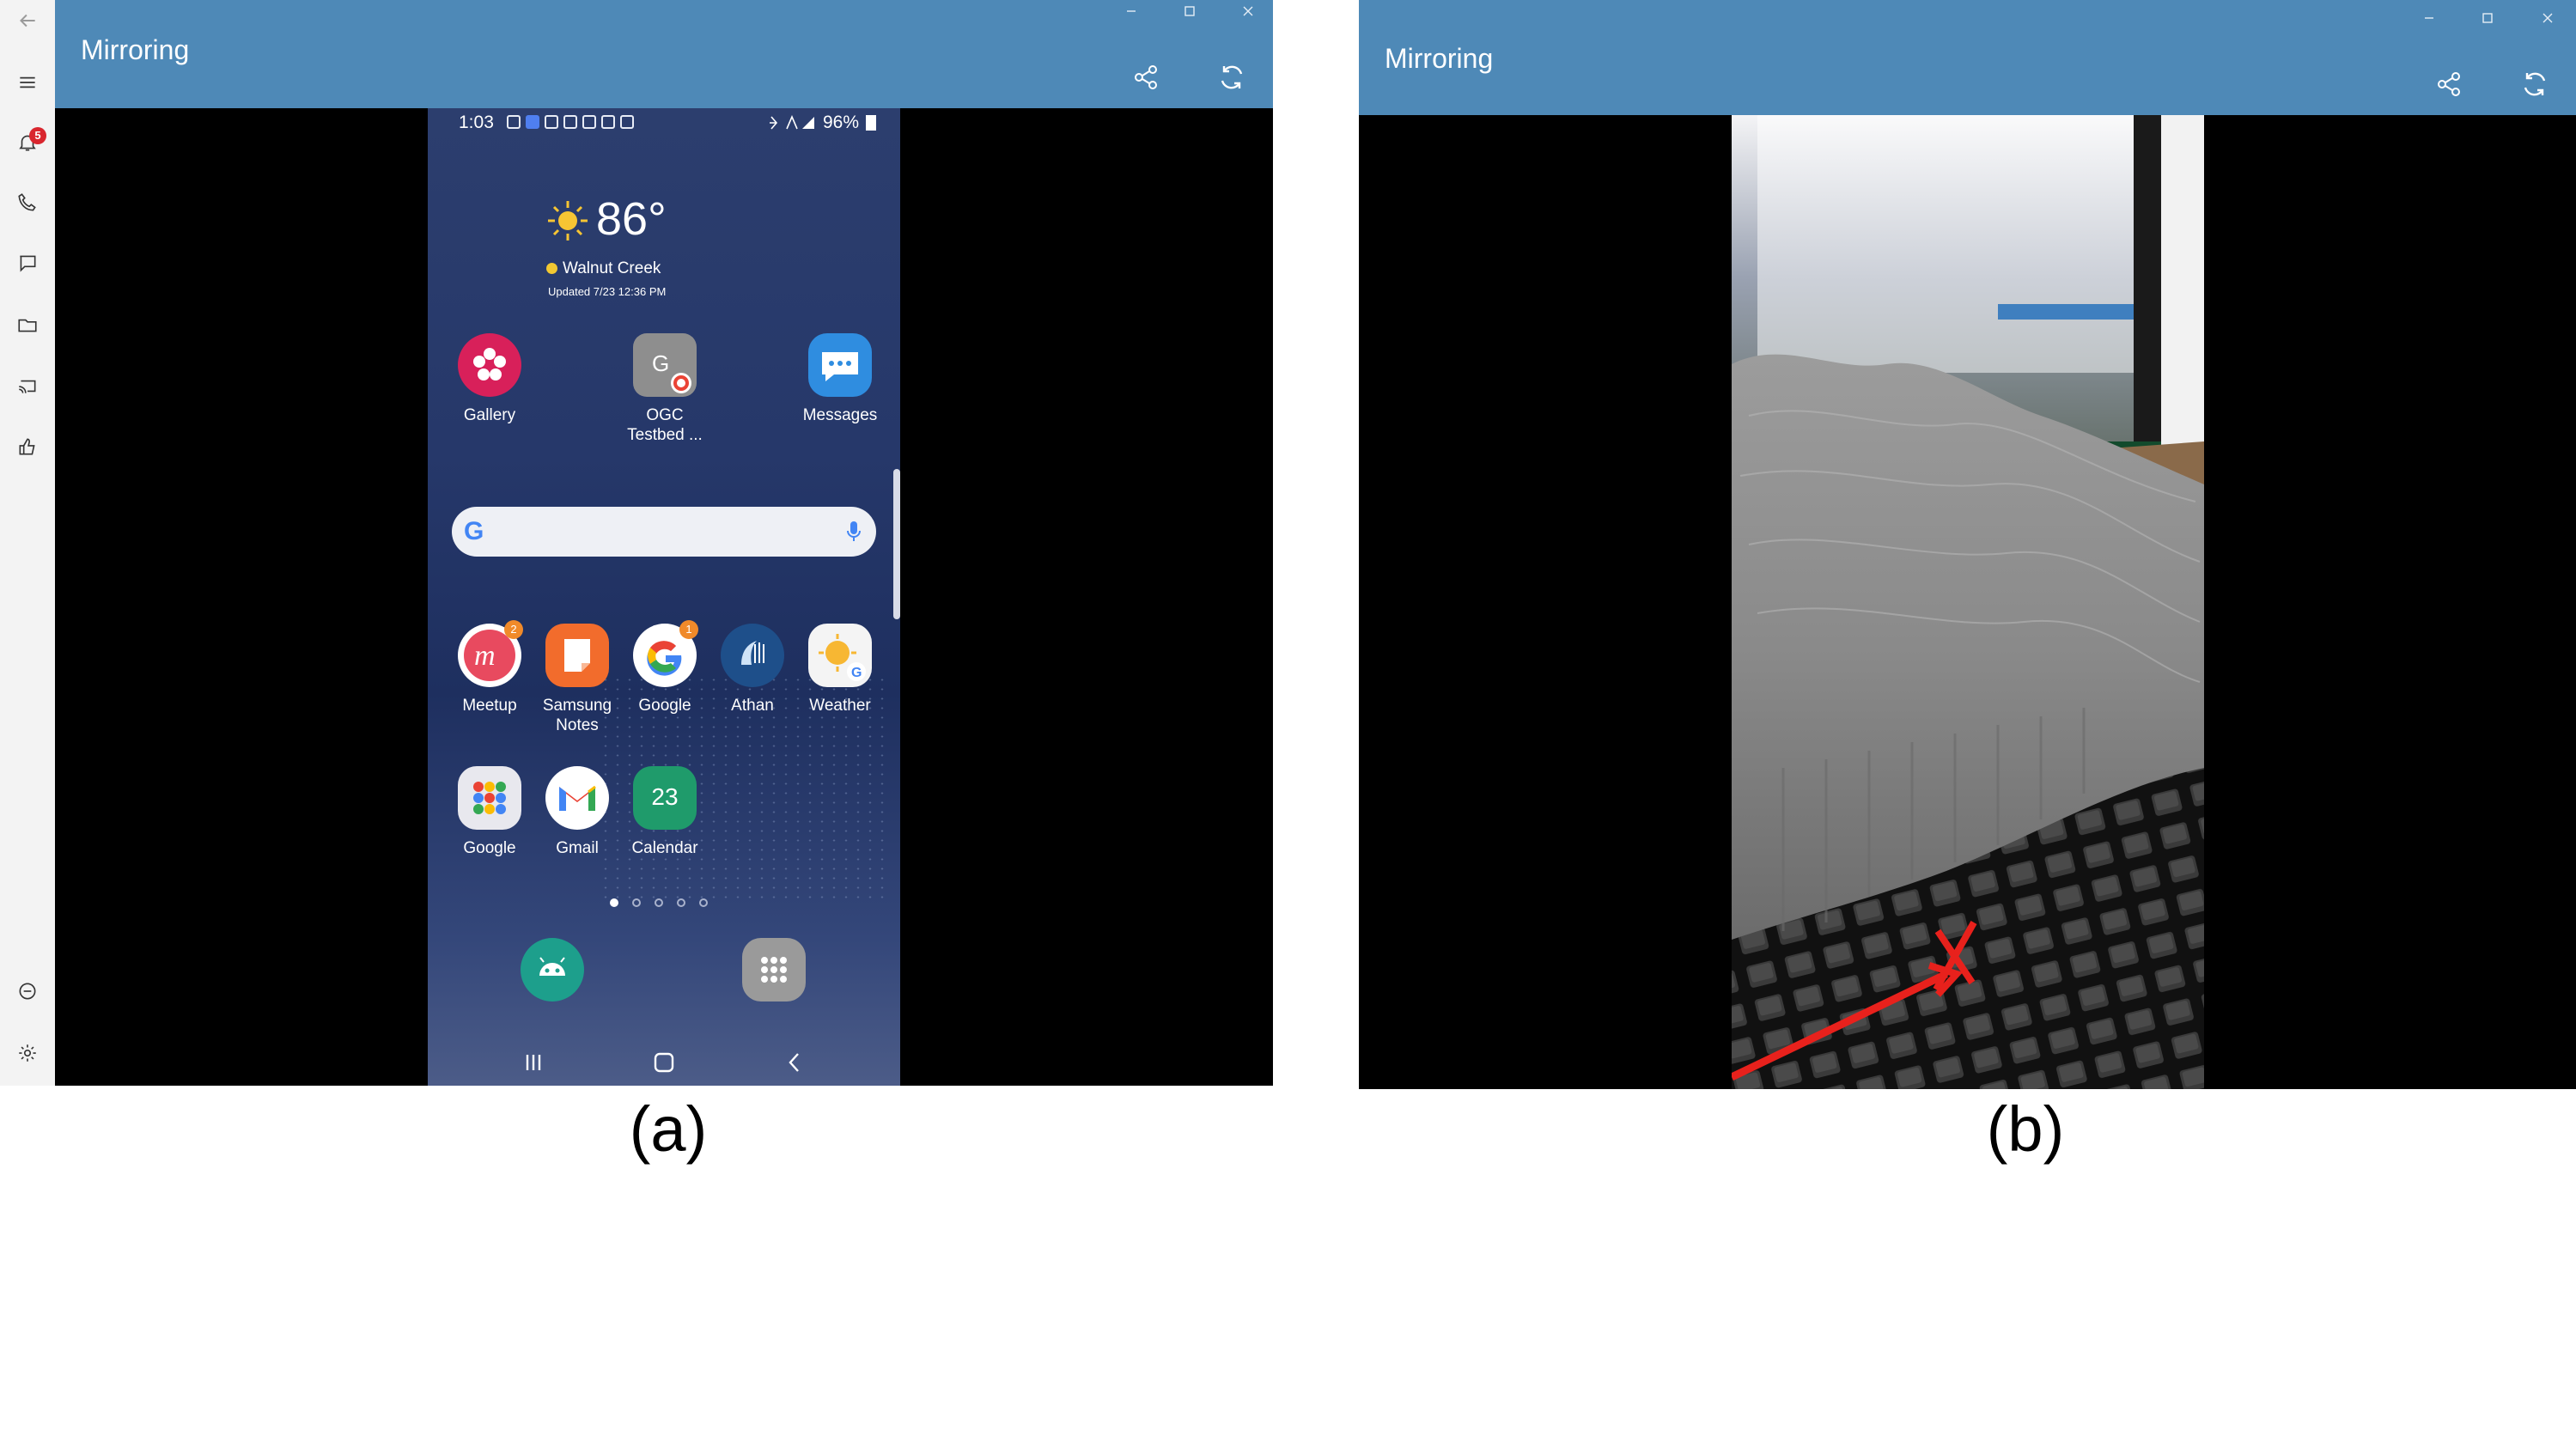 The height and width of the screenshot is (1449, 2576). Describe the element at coordinates (489, 706) in the screenshot. I see `app-label: Meetup` at that location.